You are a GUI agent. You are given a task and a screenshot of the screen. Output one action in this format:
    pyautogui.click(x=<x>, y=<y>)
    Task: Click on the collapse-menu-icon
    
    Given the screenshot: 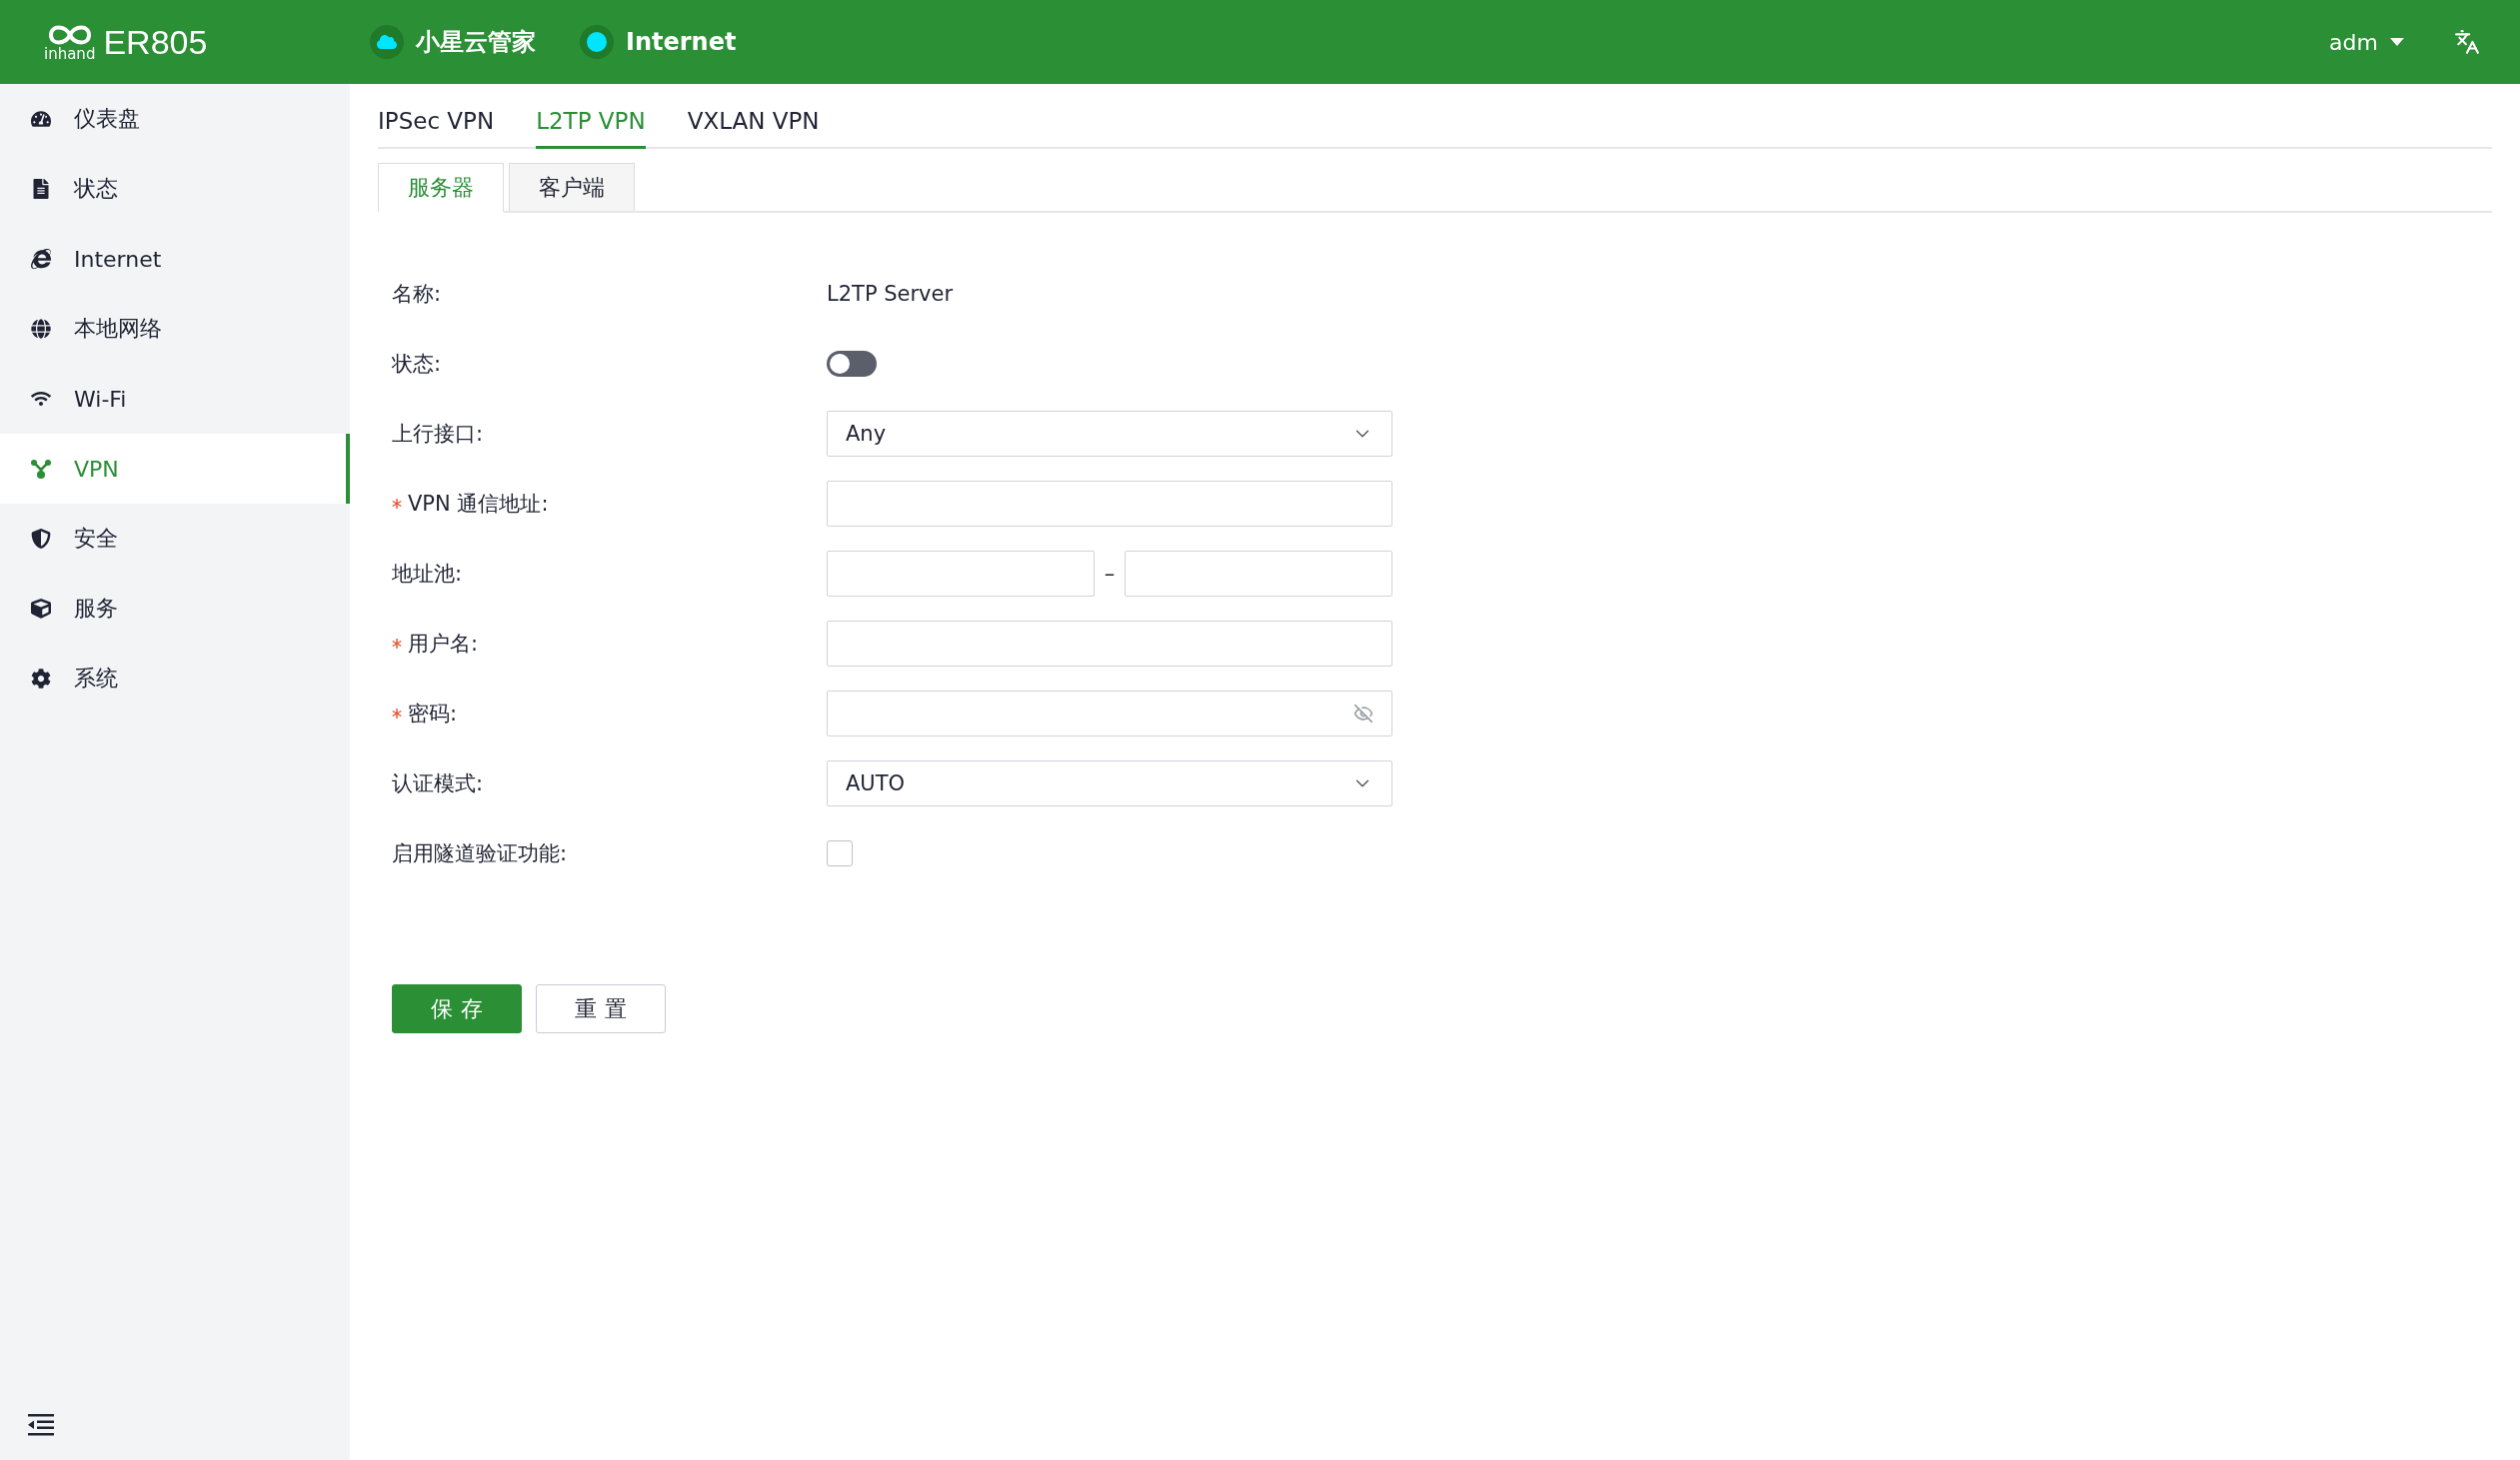 What is the action you would take?
    pyautogui.click(x=41, y=1425)
    